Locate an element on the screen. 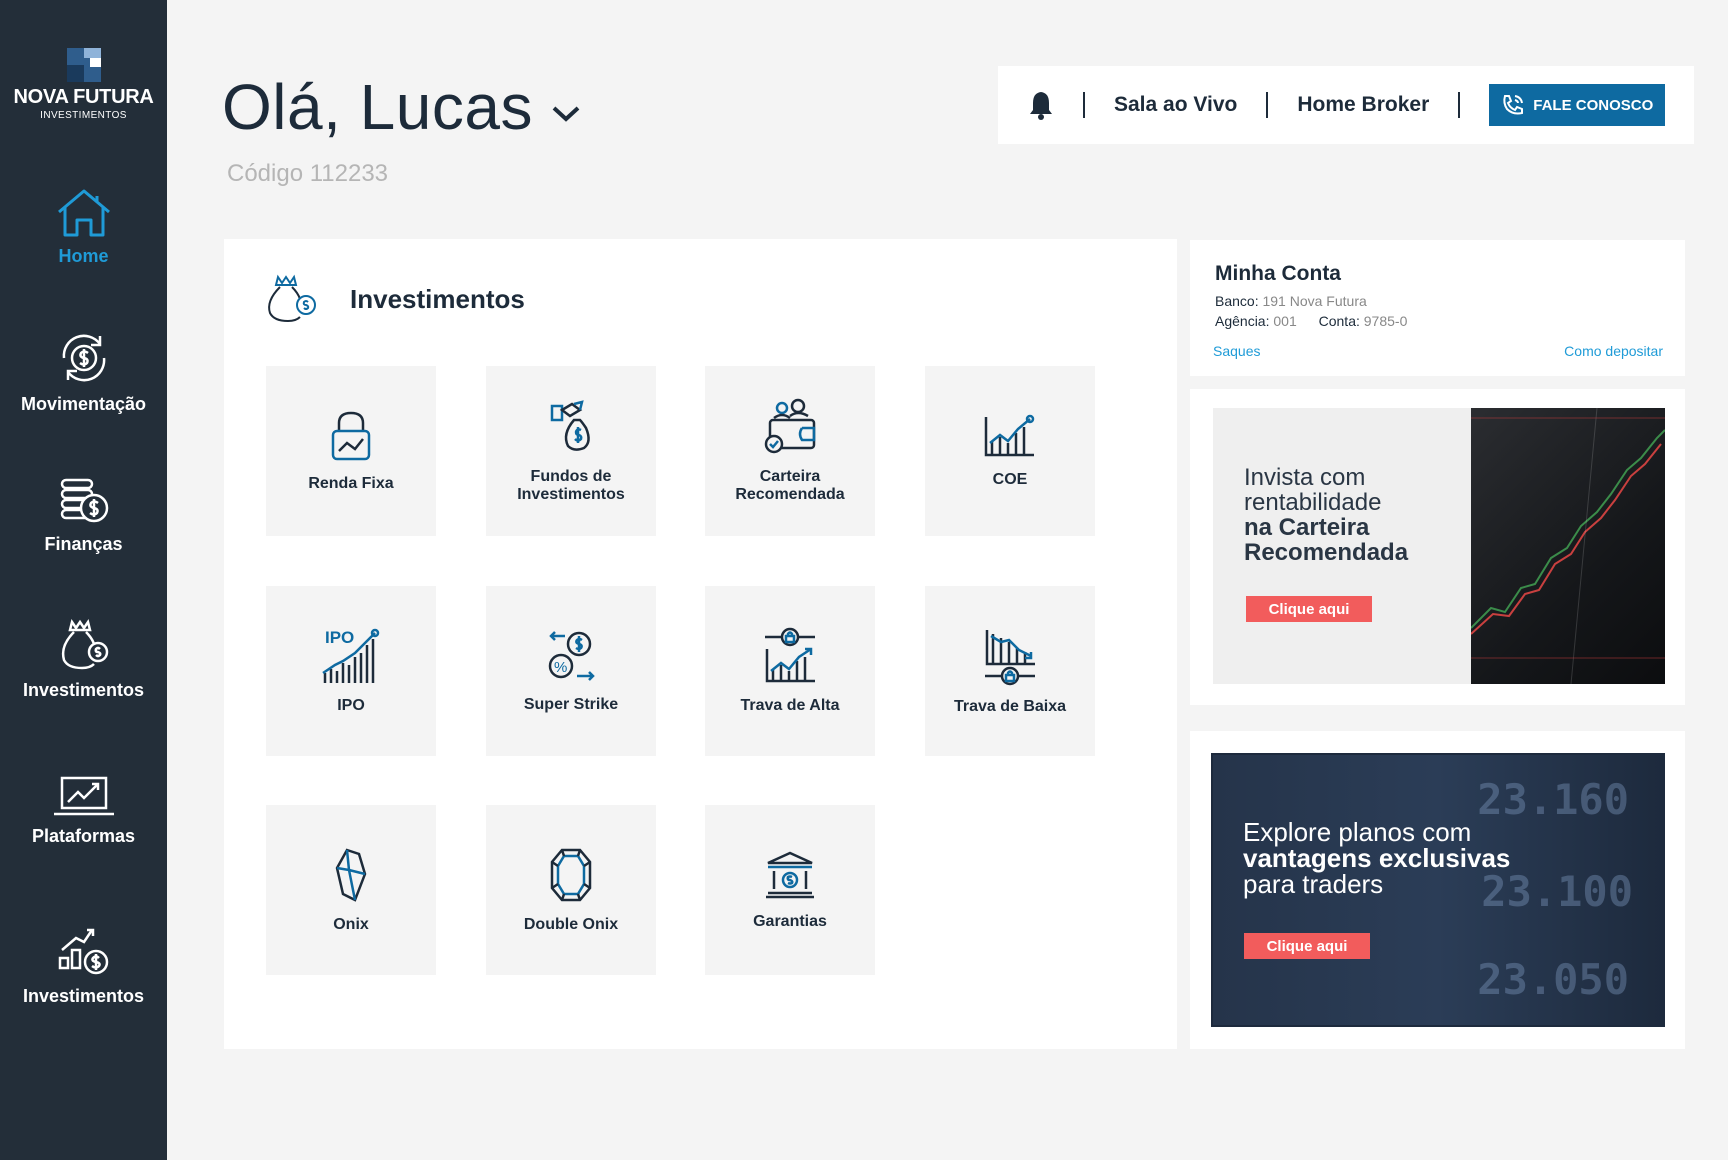  promo-line: Recomendada is located at coordinates (1326, 552).